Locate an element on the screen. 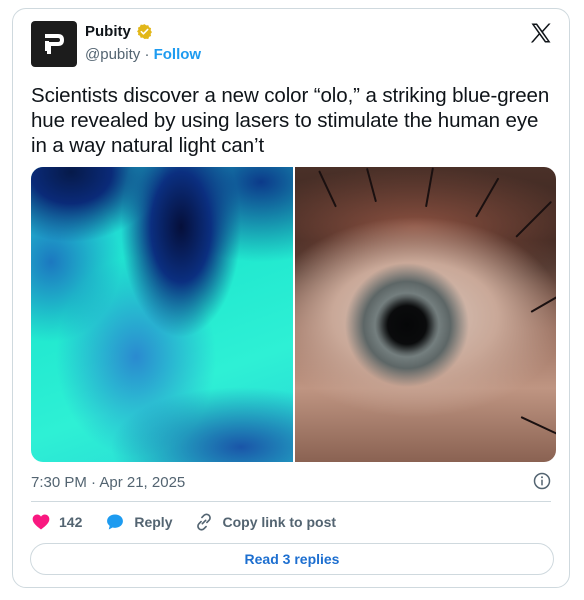 Image resolution: width=584 pixels, height=600 pixels. author-name-row: Pubity is located at coordinates (119, 31).